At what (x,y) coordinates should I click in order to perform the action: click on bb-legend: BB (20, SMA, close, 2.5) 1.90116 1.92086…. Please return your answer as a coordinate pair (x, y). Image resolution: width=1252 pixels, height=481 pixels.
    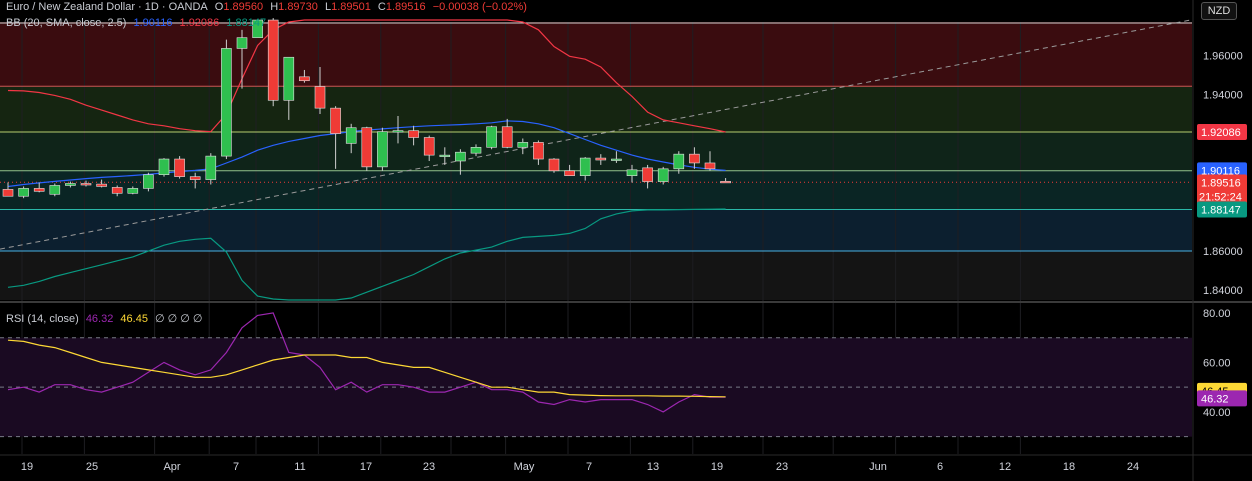
    Looking at the image, I should click on (138, 23).